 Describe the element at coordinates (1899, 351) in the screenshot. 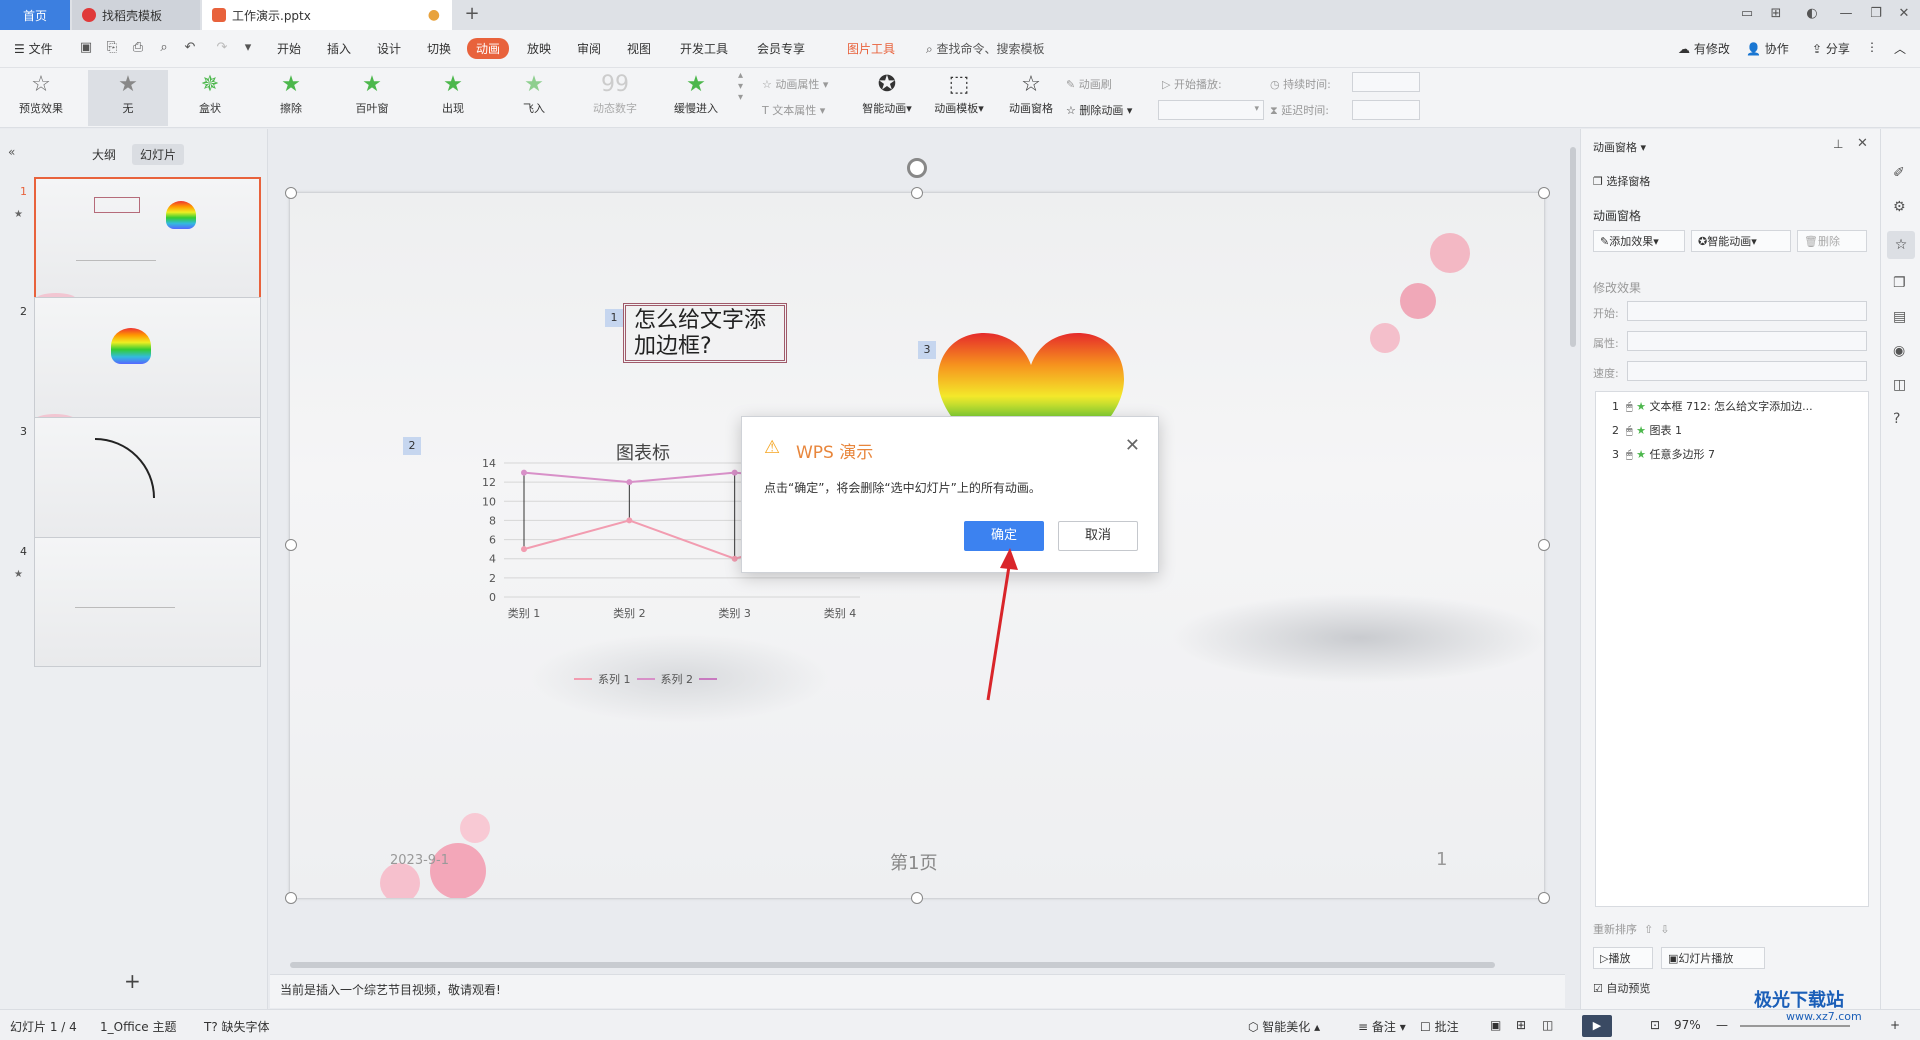

I see `location-icon: ◉` at that location.